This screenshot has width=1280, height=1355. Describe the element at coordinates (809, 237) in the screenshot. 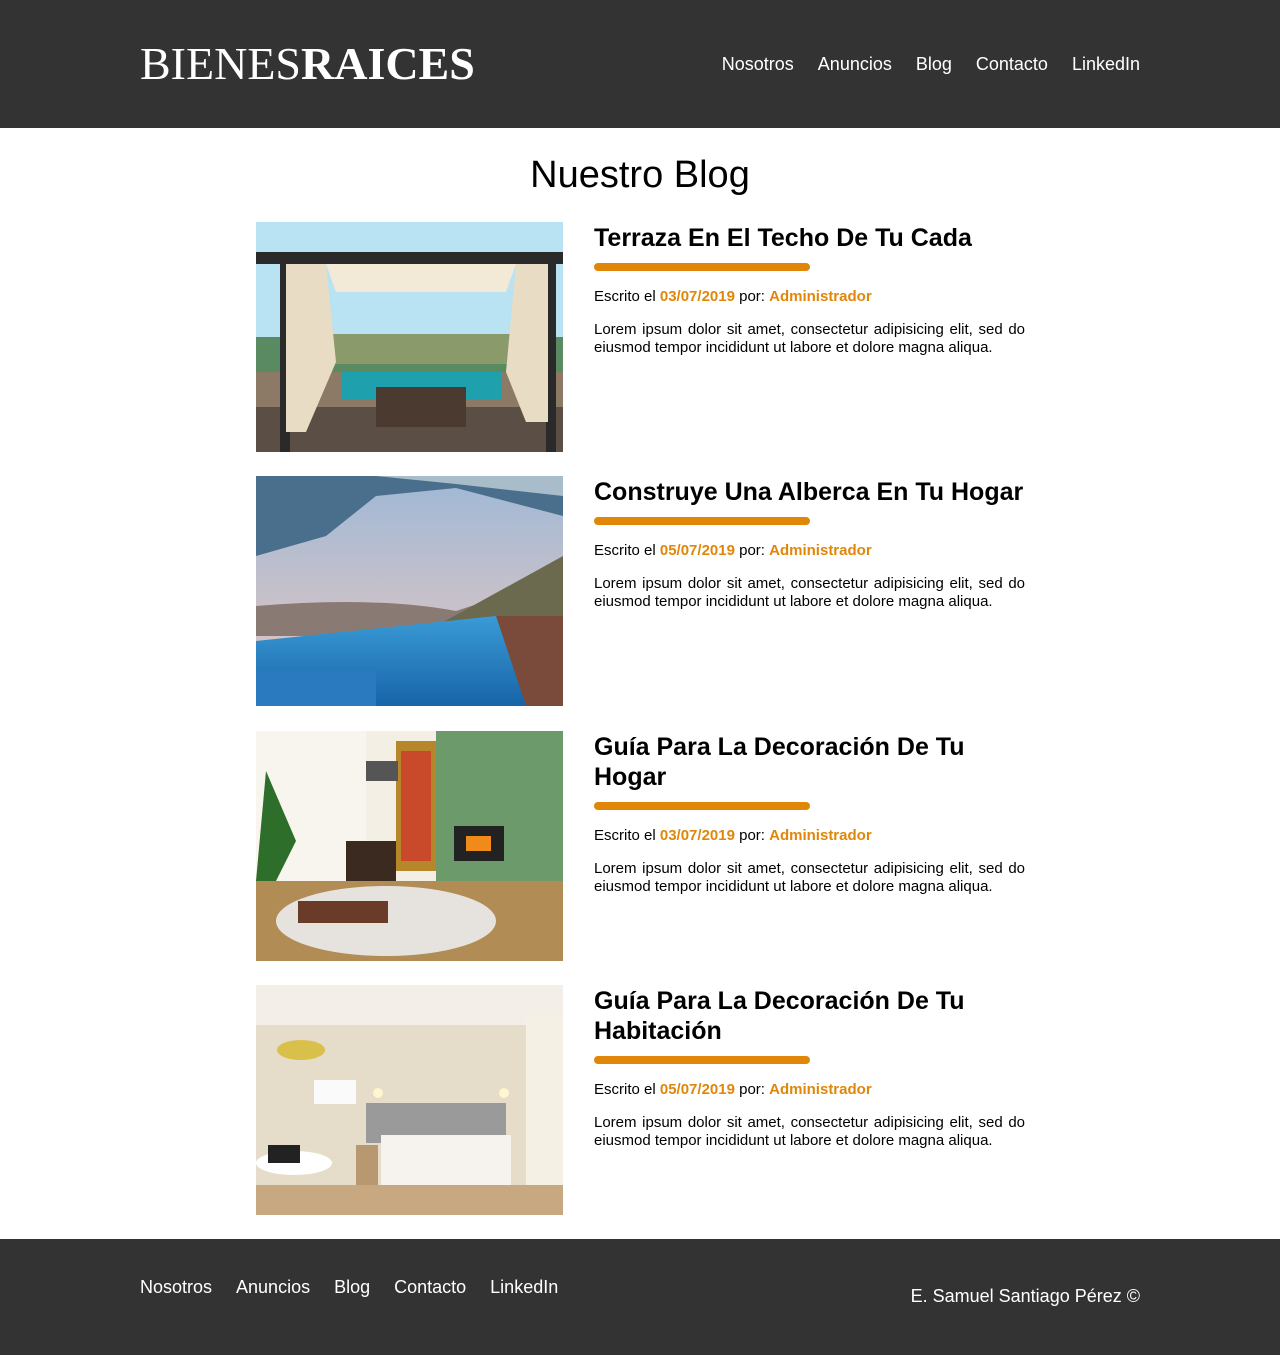

I see `entry-title: Terraza En El Techo De Tu Cada` at that location.